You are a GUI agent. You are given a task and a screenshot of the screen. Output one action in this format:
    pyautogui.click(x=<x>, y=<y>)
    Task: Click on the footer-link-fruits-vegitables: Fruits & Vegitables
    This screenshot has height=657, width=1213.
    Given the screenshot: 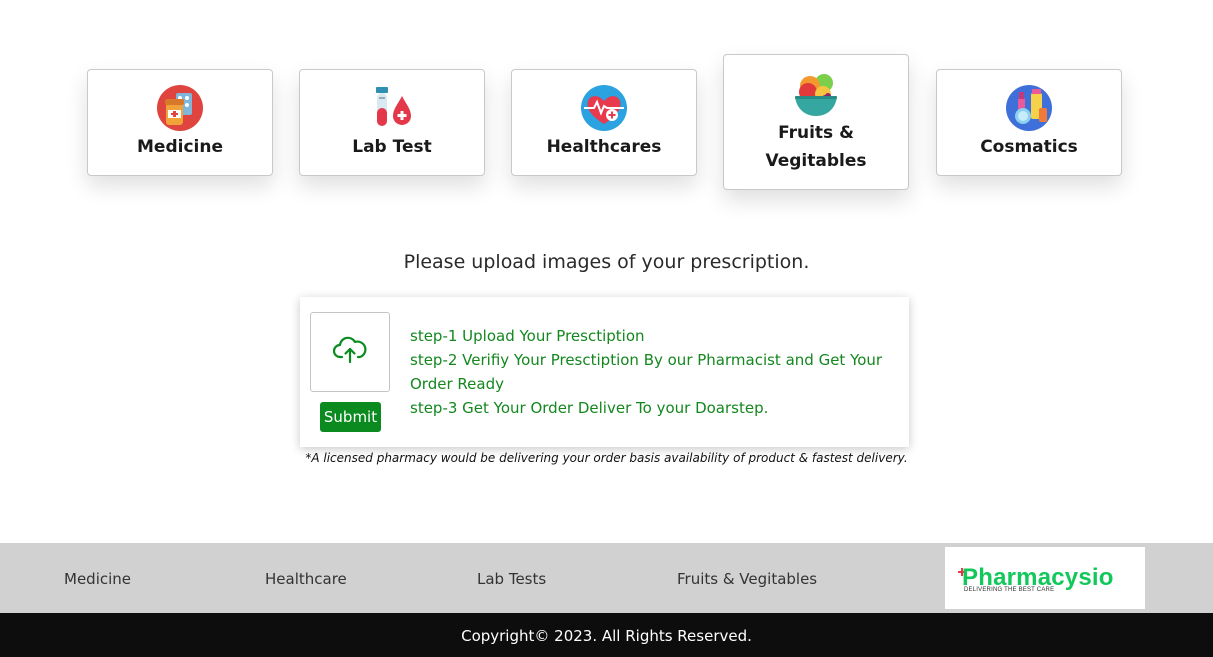 What is the action you would take?
    pyautogui.click(x=747, y=579)
    